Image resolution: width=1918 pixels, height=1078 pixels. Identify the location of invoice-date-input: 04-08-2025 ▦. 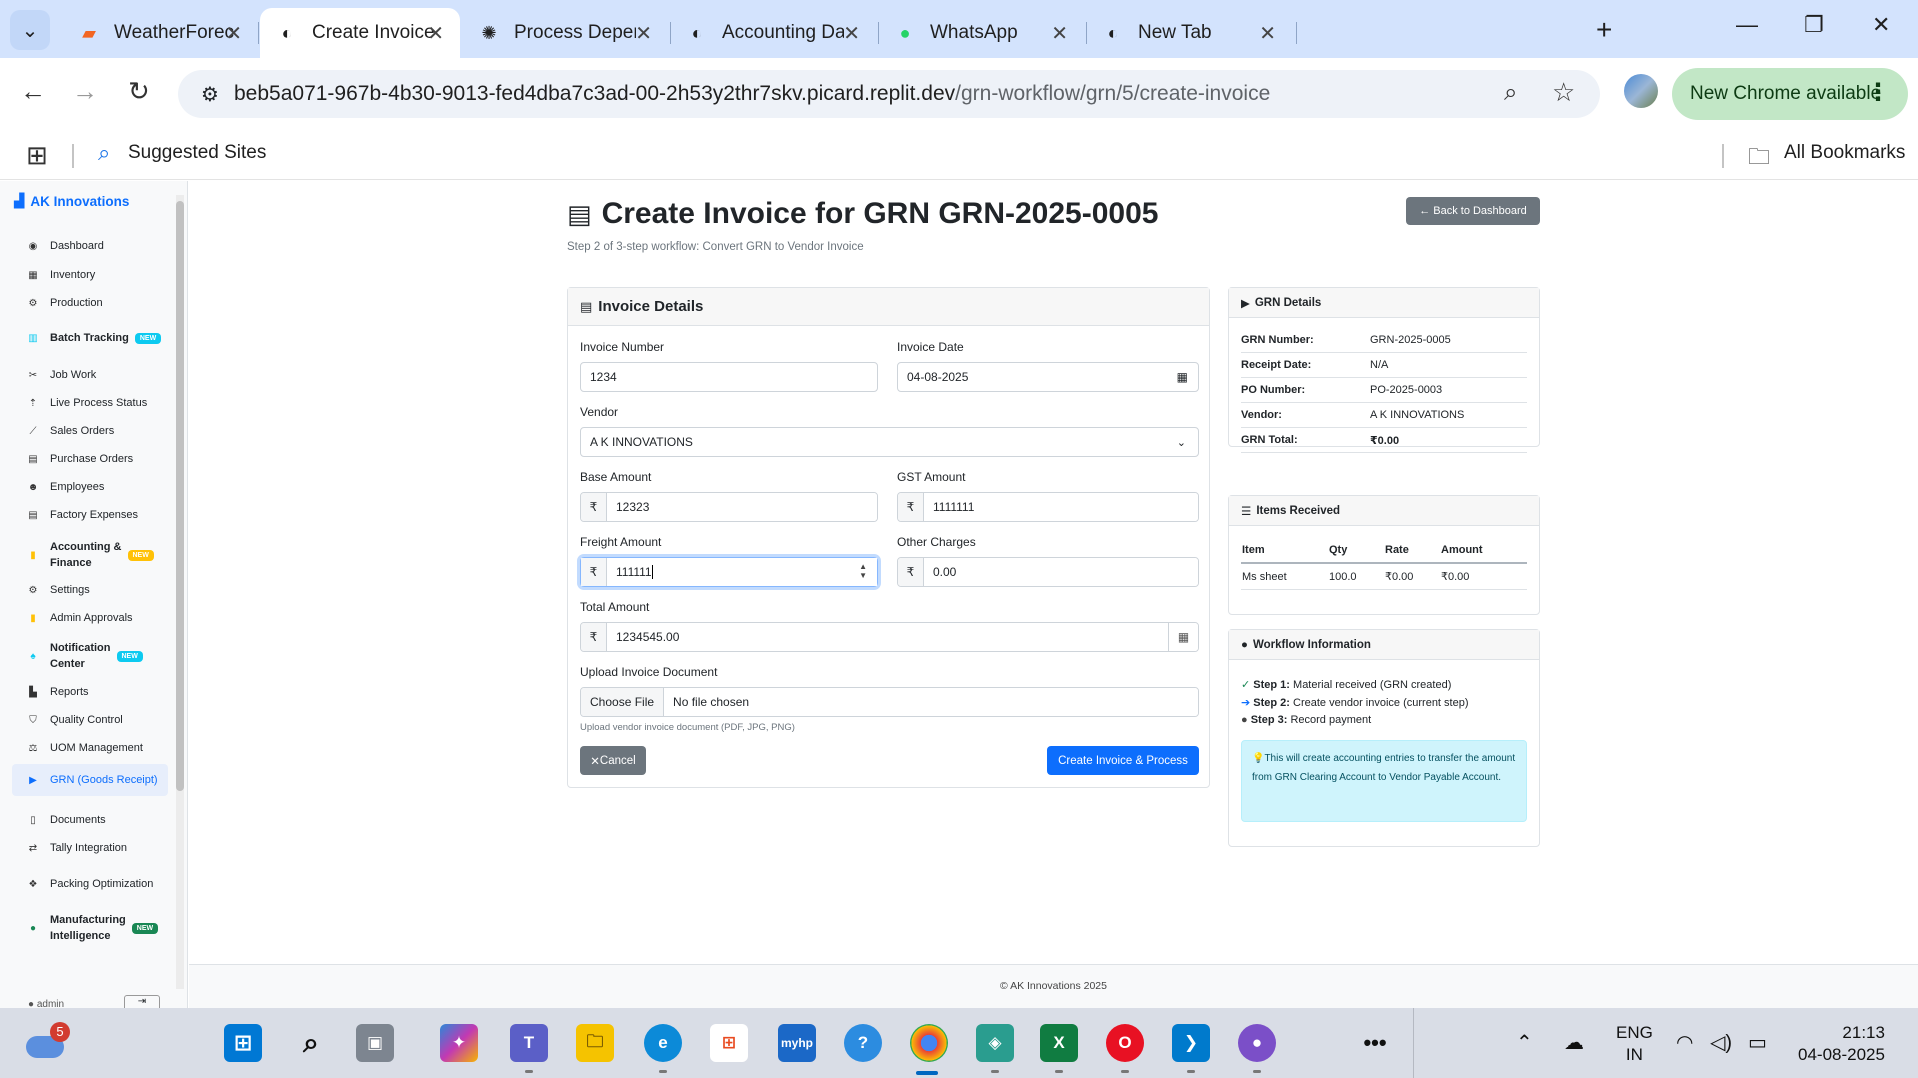
(1048, 377).